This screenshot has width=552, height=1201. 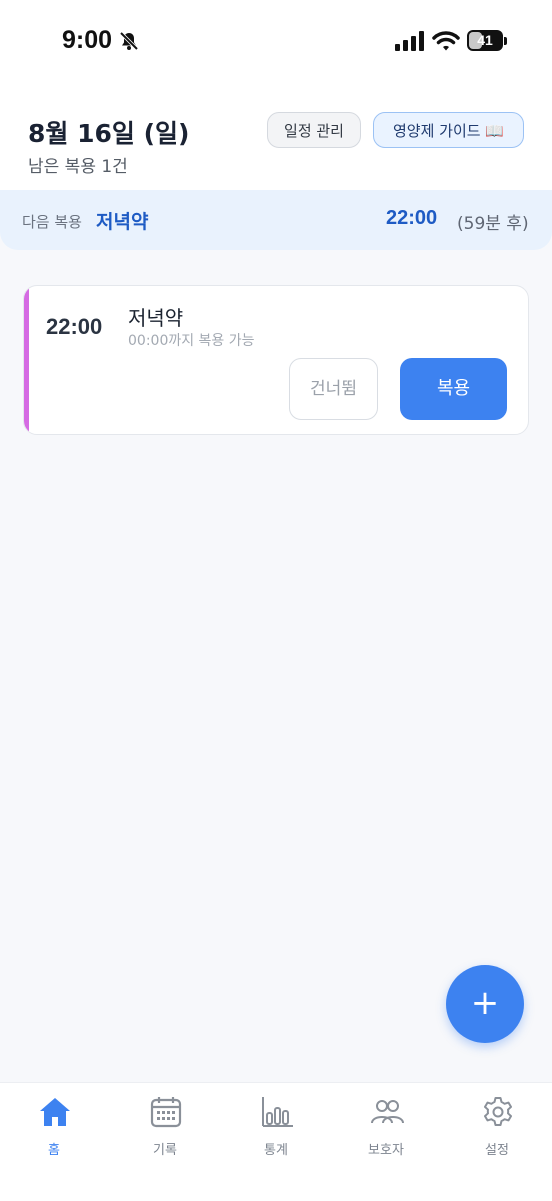 What do you see at coordinates (191, 341) in the screenshot?
I see `dose-window: 00:00까지 복용 가능` at bounding box center [191, 341].